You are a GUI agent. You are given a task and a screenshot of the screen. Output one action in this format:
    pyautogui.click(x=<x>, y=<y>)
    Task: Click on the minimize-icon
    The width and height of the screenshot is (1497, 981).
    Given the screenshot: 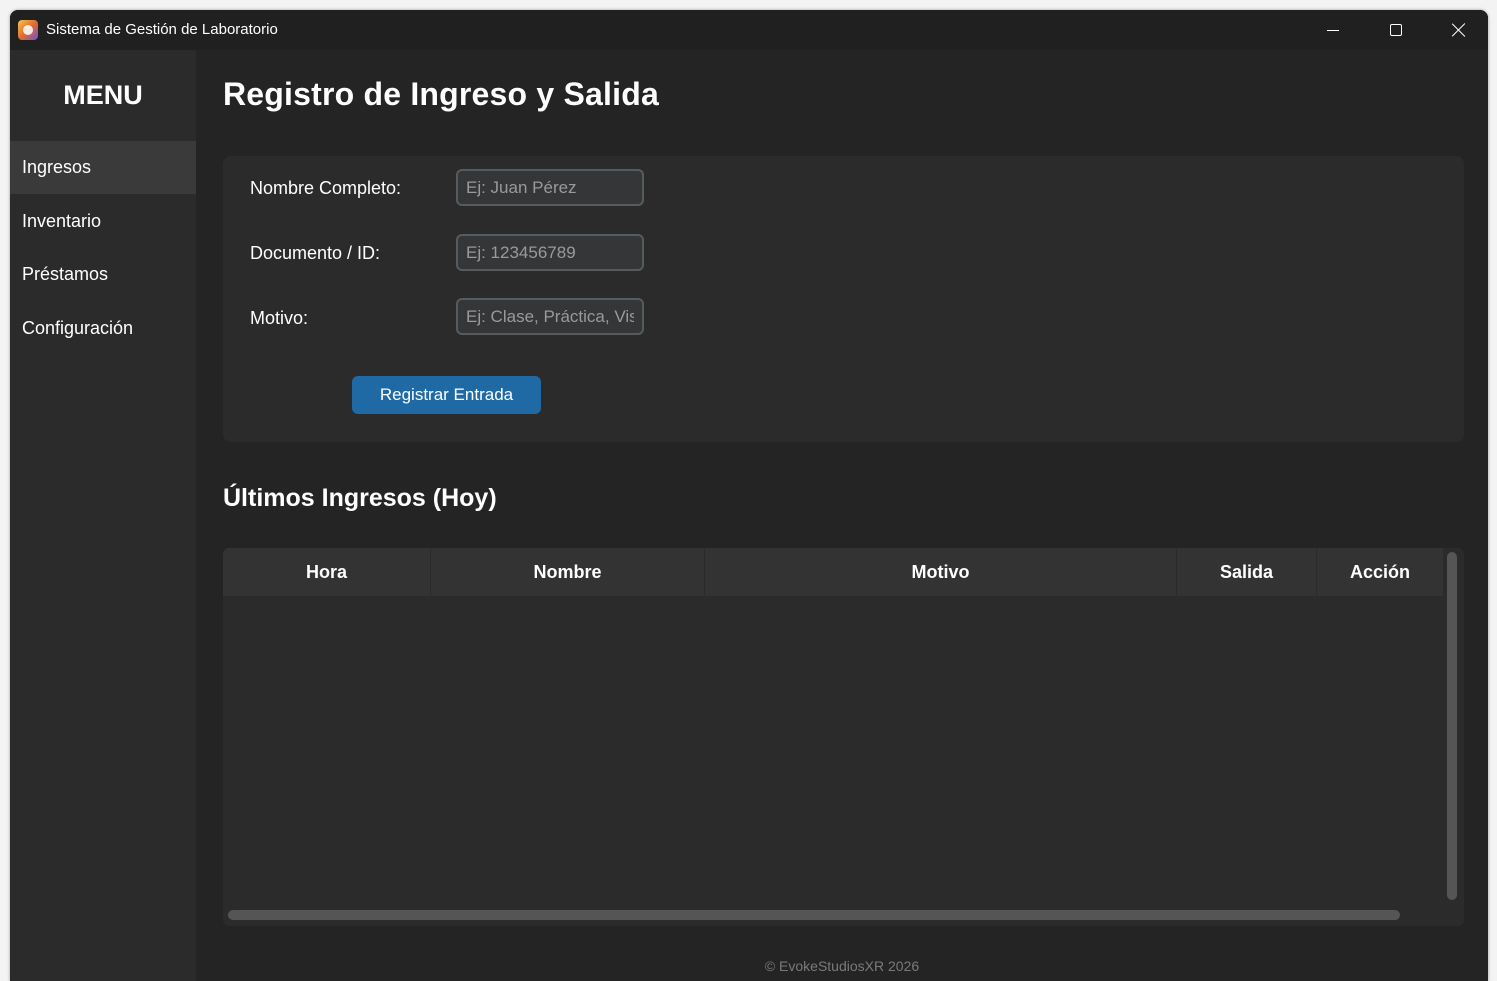 What is the action you would take?
    pyautogui.click(x=1333, y=30)
    